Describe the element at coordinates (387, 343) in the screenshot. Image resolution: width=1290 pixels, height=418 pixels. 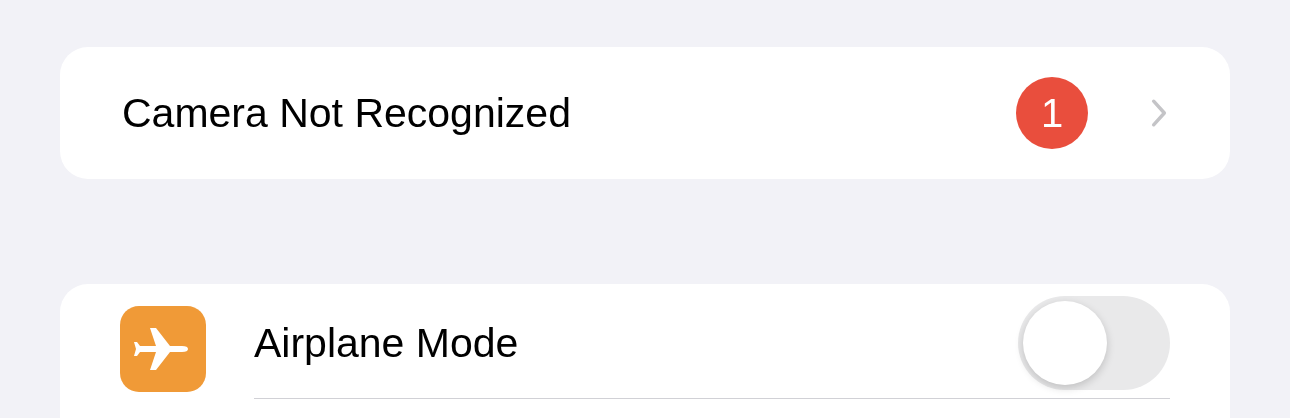
I see `setting-label: Airplane Mode` at that location.